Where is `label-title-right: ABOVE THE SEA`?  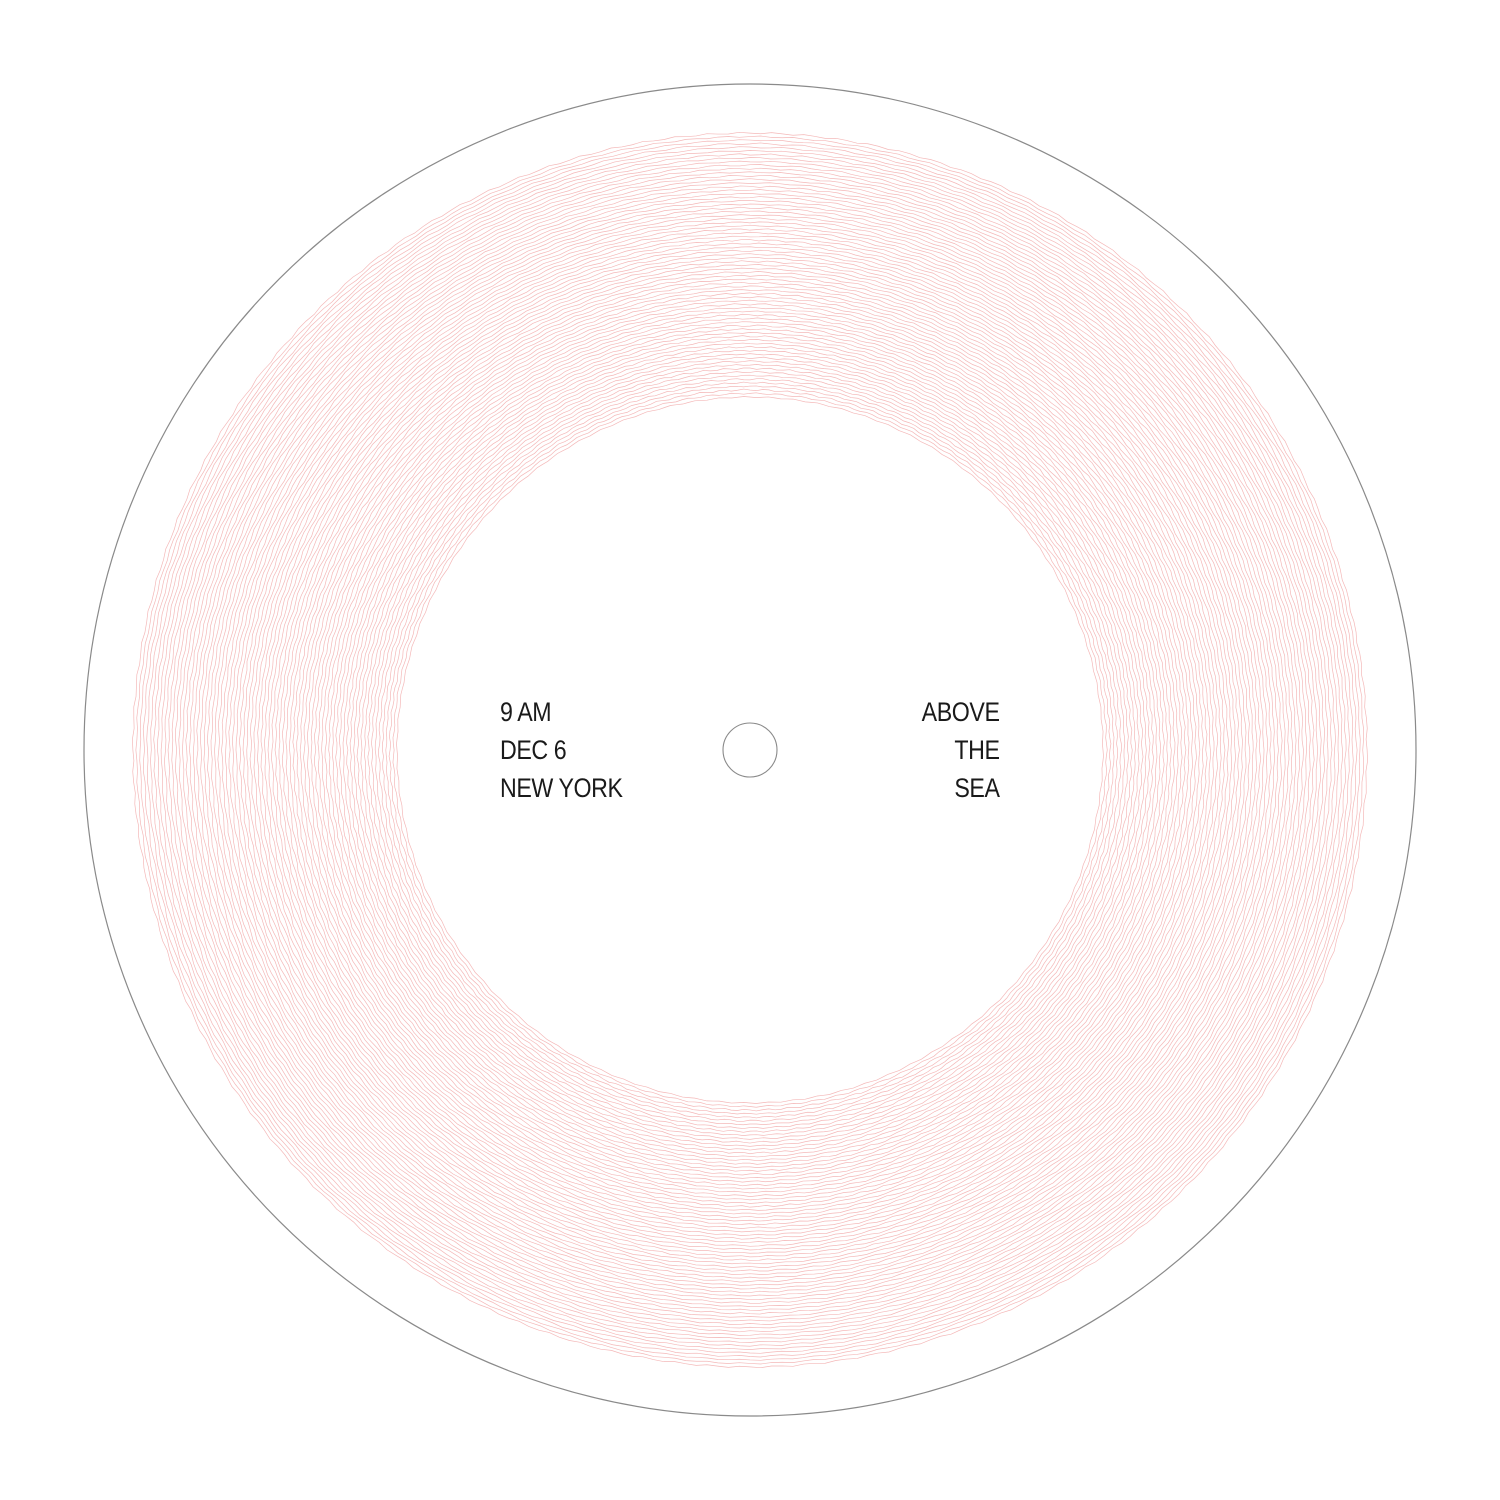
label-title-right: ABOVE THE SEA is located at coordinates (961, 750).